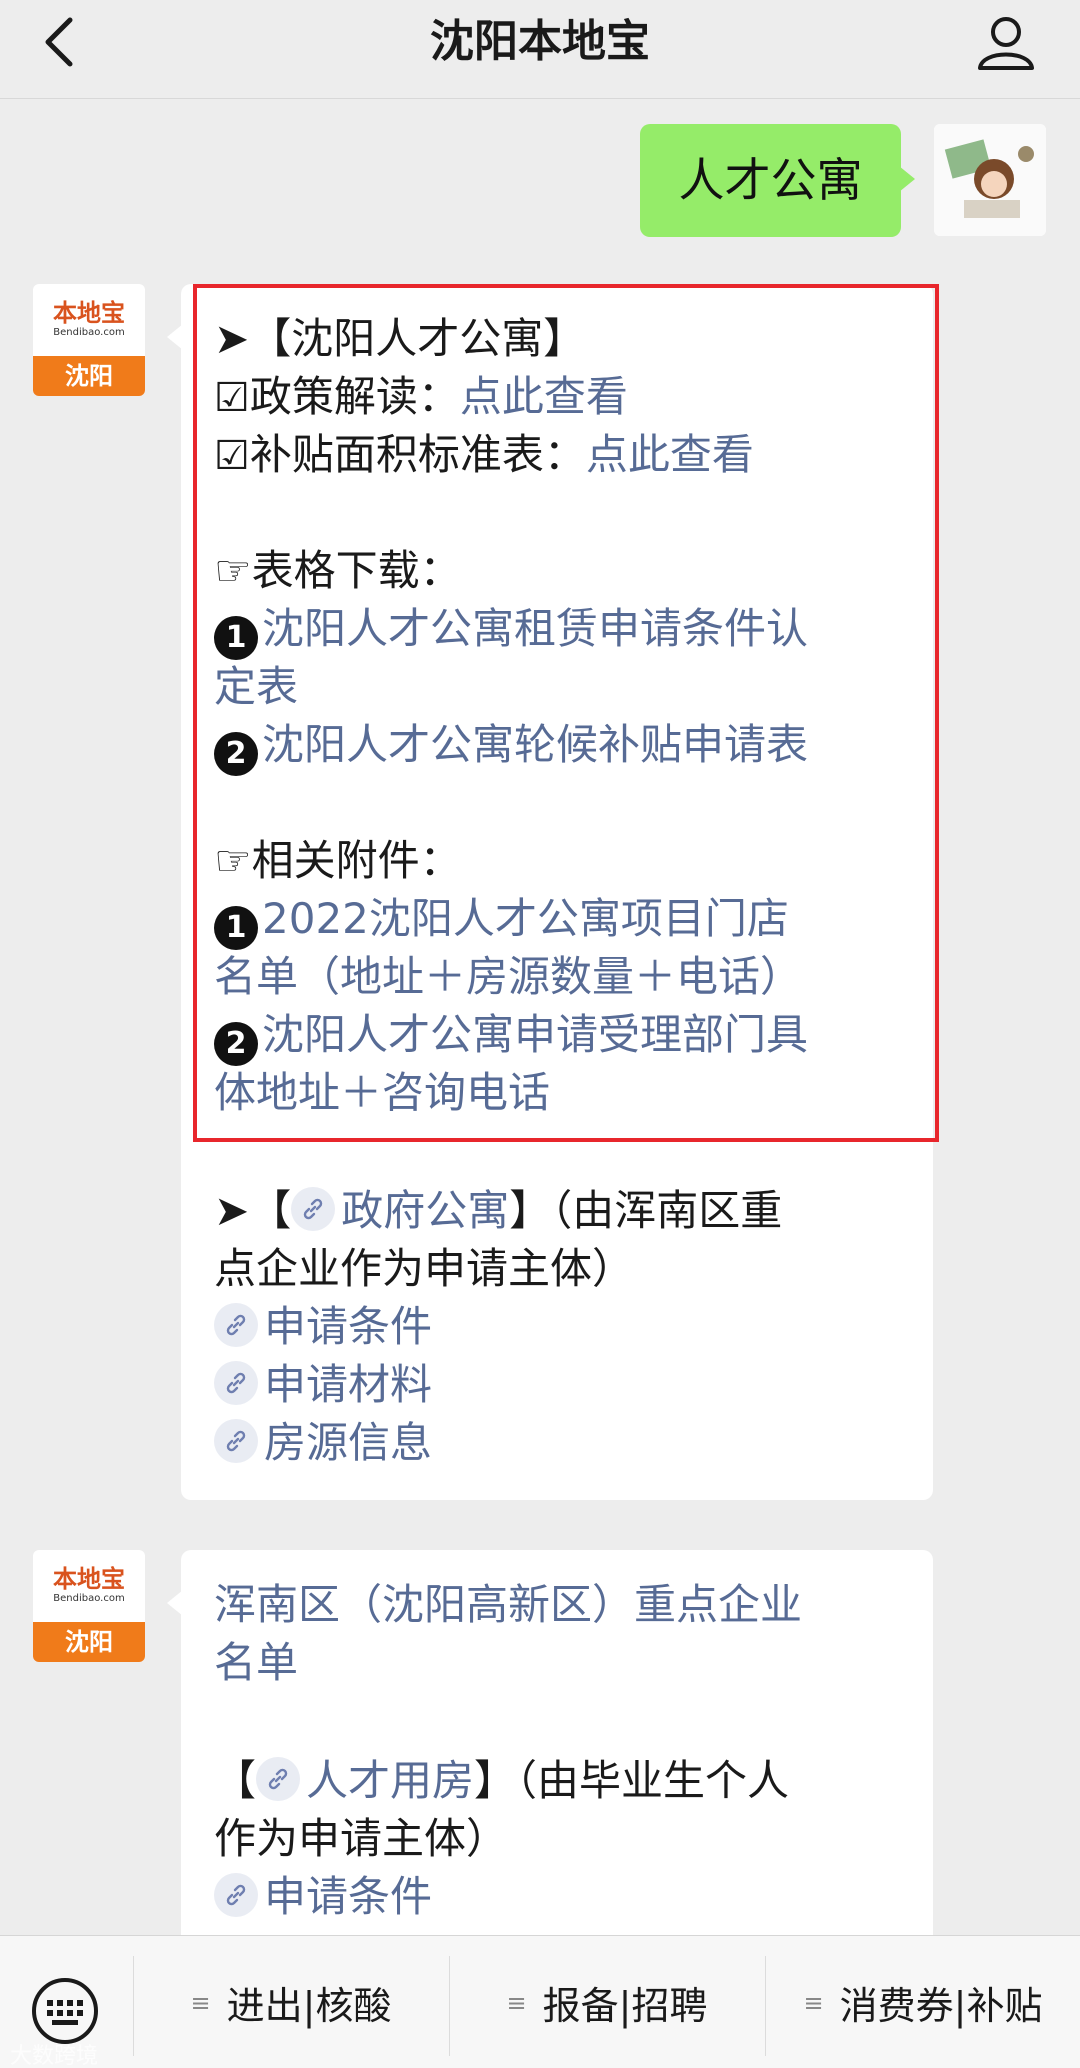  I want to click on keyboard-icon, so click(65, 2011).